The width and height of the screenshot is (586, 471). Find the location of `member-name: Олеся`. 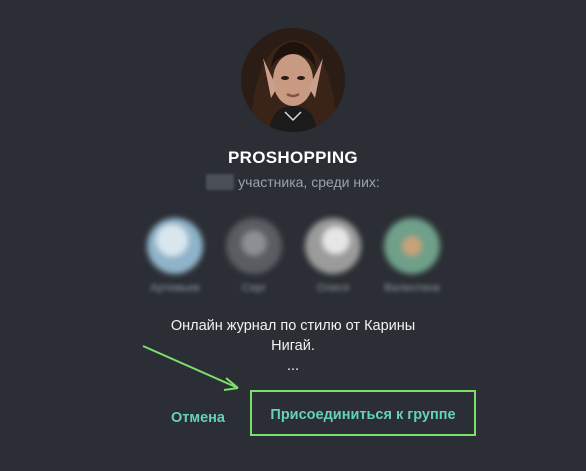

member-name: Олеся is located at coordinates (333, 288).